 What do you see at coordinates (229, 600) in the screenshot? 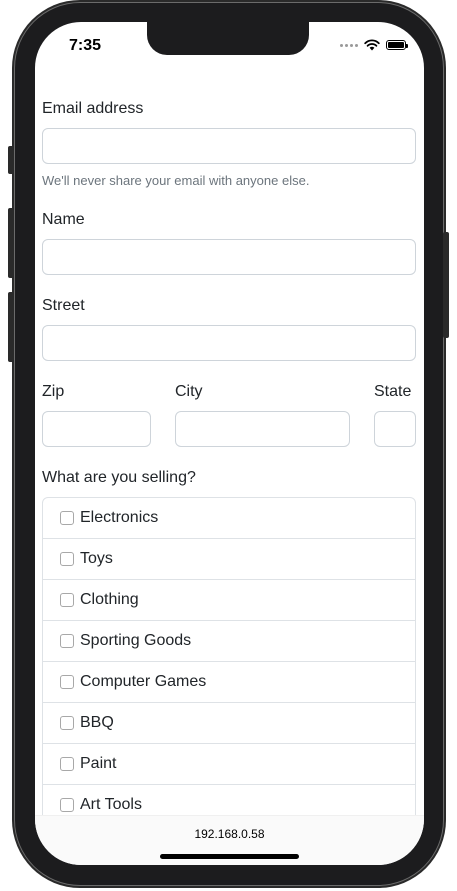
I see `list-item: Clothing` at bounding box center [229, 600].